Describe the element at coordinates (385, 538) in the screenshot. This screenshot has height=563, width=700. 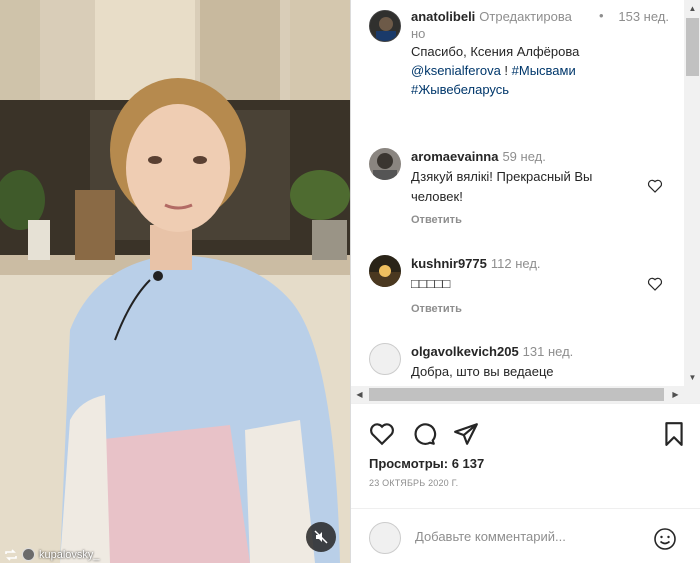
I see `current-user-avatar` at that location.